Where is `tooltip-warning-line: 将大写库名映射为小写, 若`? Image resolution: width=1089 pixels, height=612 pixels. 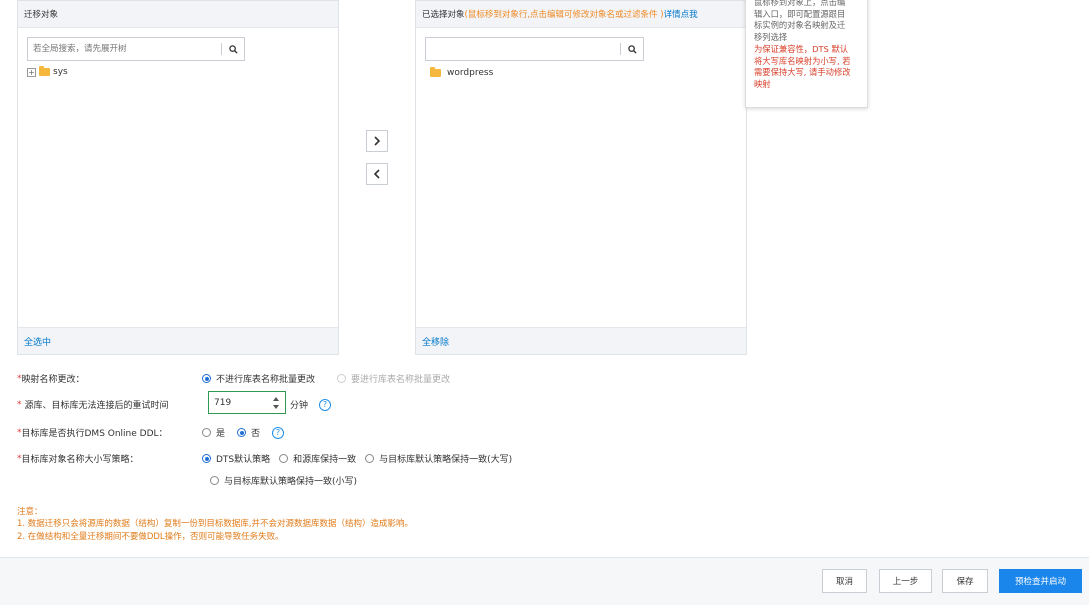 tooltip-warning-line: 将大写库名映射为小写, 若 is located at coordinates (802, 60).